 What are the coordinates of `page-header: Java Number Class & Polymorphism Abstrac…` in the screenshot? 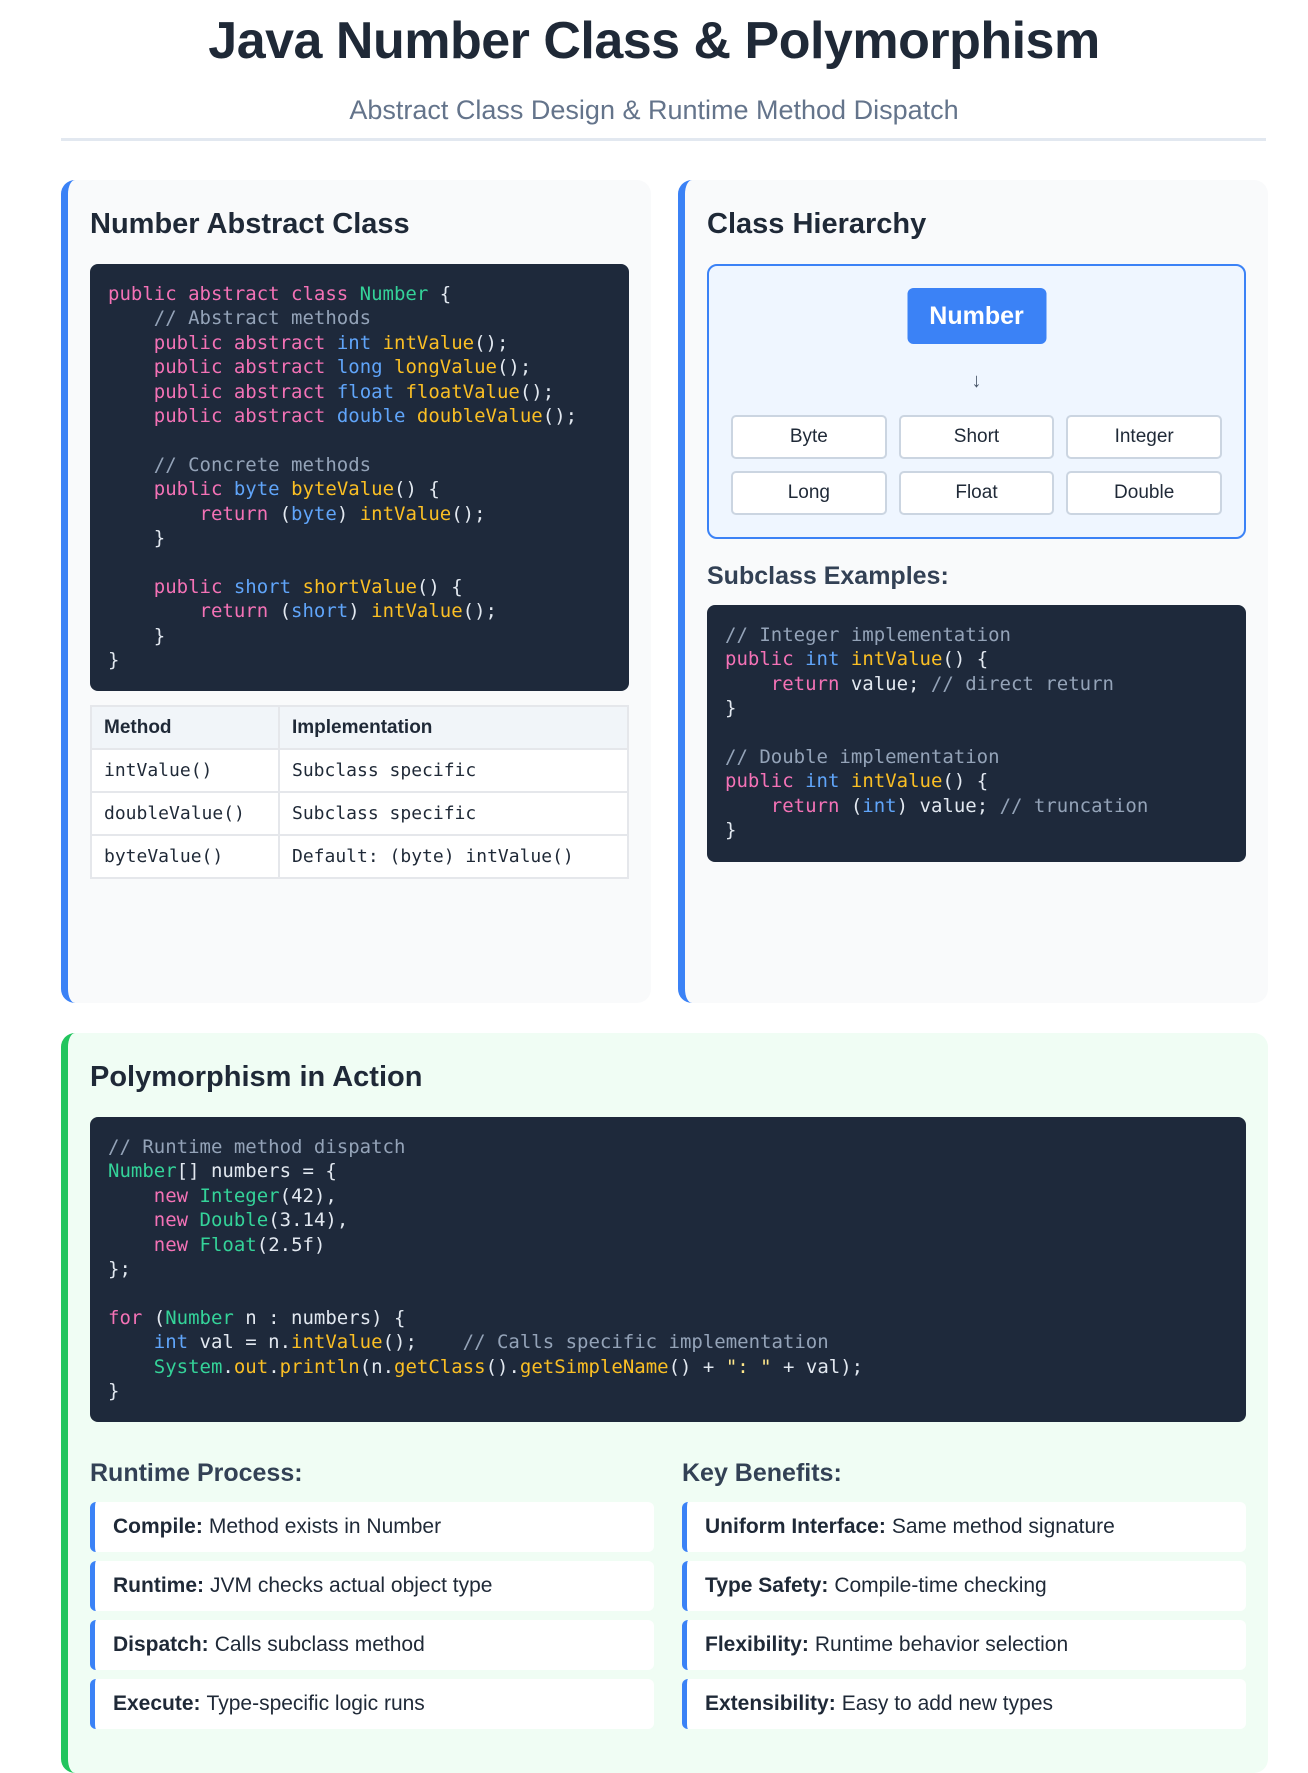 It's located at (654, 63).